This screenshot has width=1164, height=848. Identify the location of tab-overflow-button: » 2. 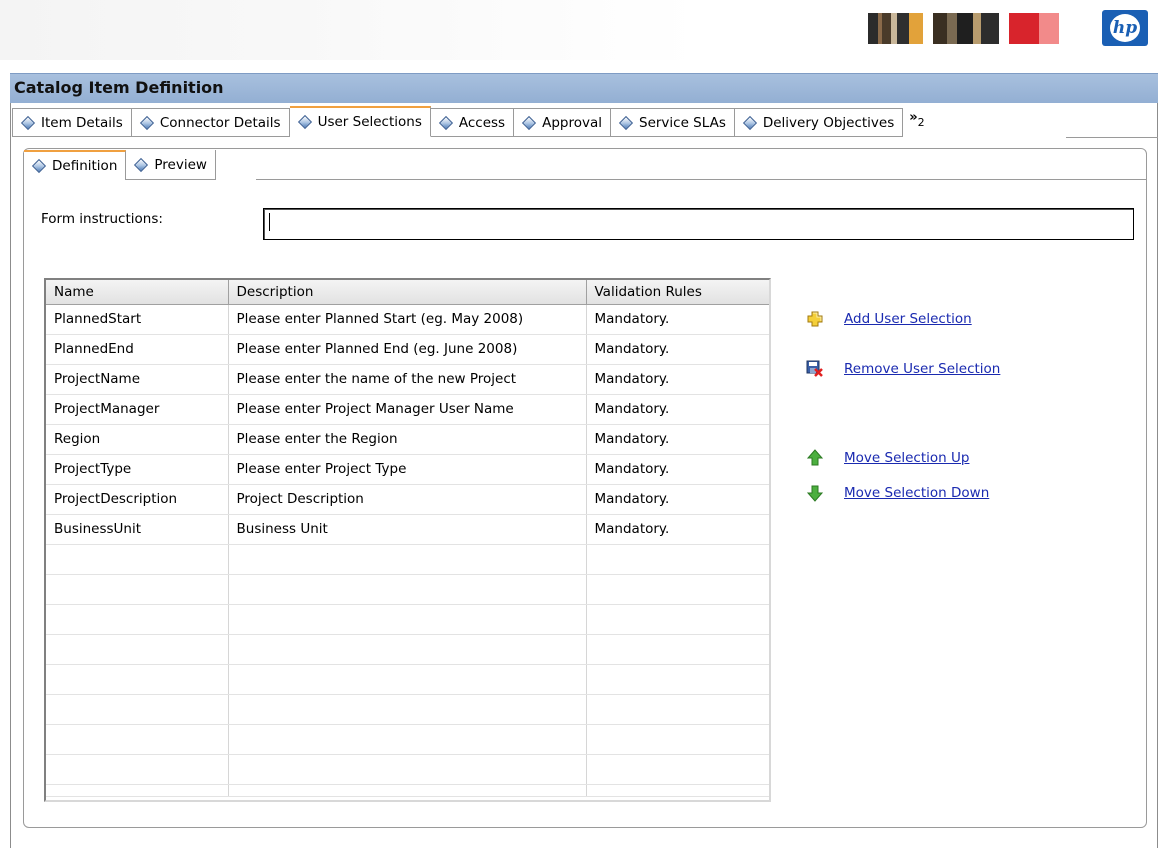
(916, 124).